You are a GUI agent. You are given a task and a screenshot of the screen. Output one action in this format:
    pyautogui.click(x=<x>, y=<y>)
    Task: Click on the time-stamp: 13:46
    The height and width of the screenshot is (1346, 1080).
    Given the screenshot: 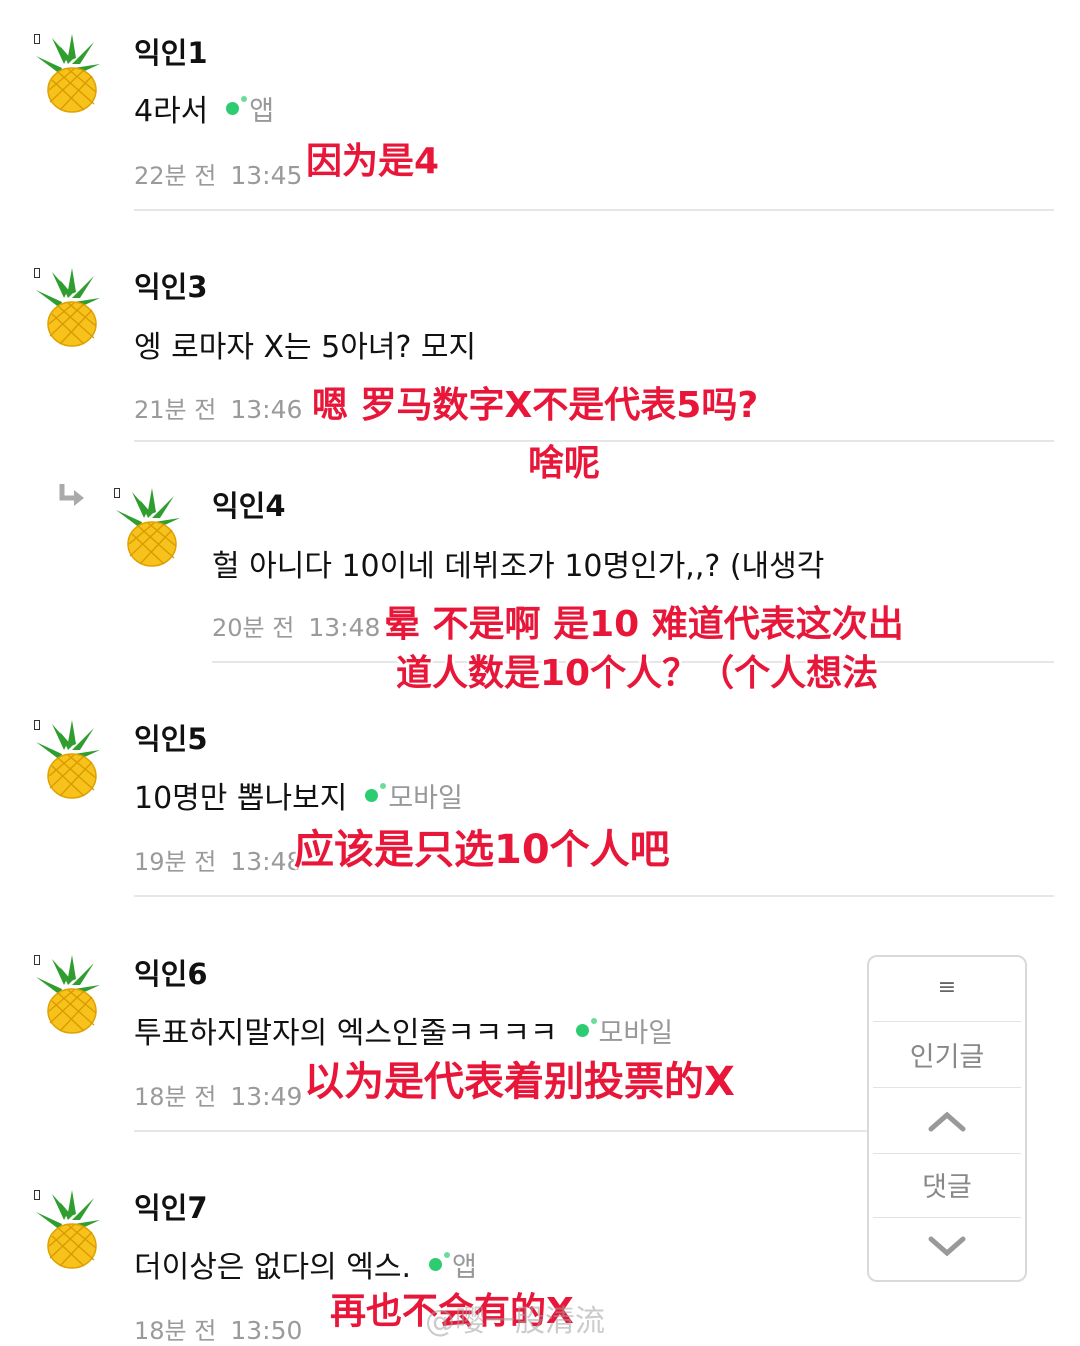 What is the action you would take?
    pyautogui.click(x=266, y=409)
    